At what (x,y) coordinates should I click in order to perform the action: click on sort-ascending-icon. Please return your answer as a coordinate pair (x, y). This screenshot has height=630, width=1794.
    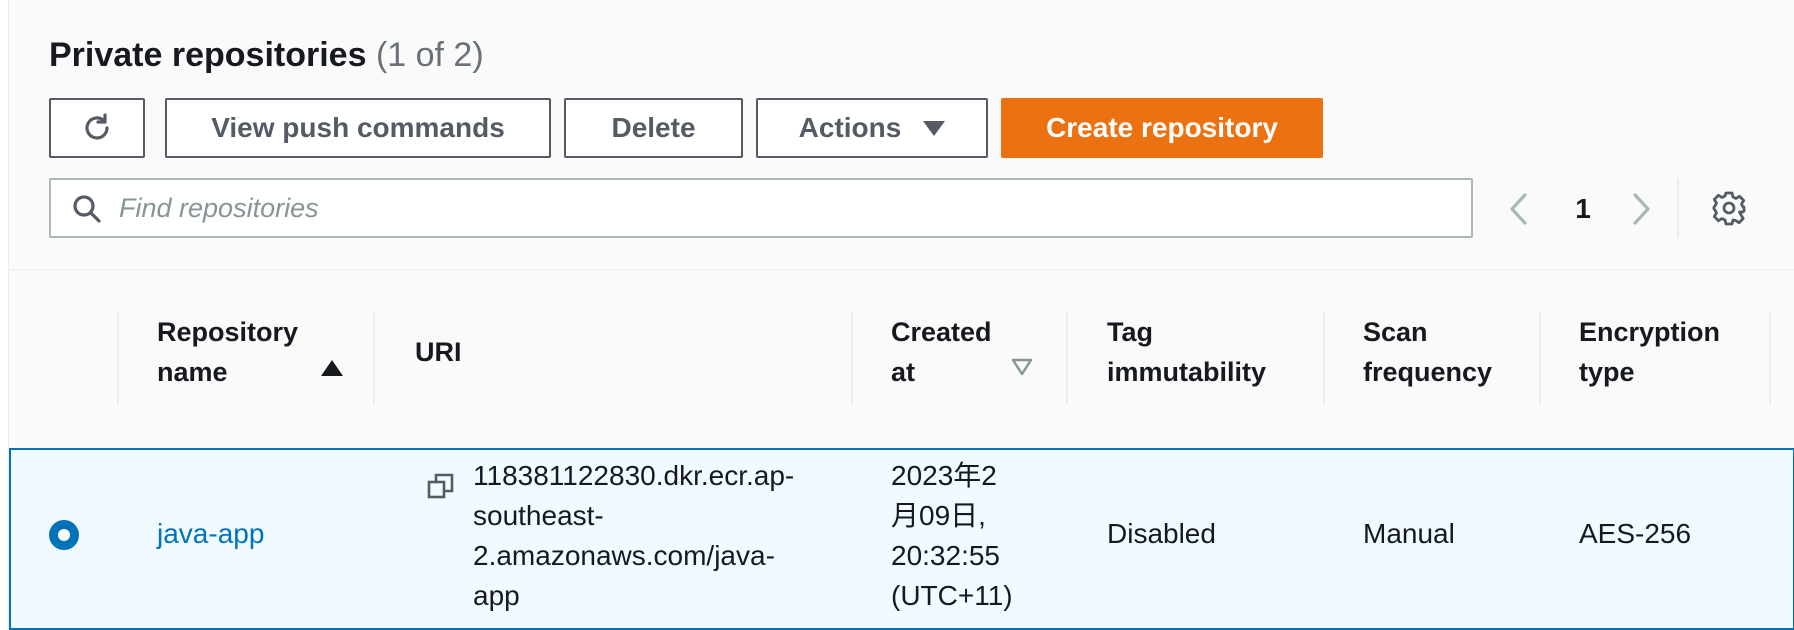
    Looking at the image, I should click on (332, 368).